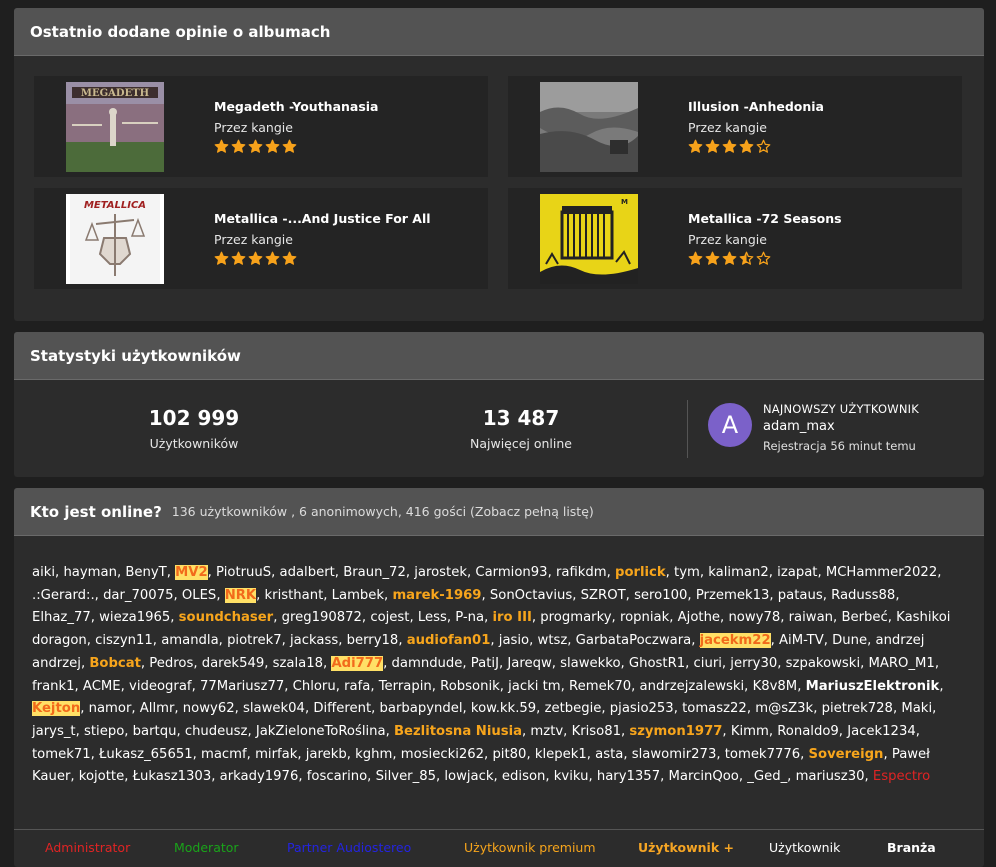 The image size is (996, 867). I want to click on online-user-link: nowy62, so click(209, 708).